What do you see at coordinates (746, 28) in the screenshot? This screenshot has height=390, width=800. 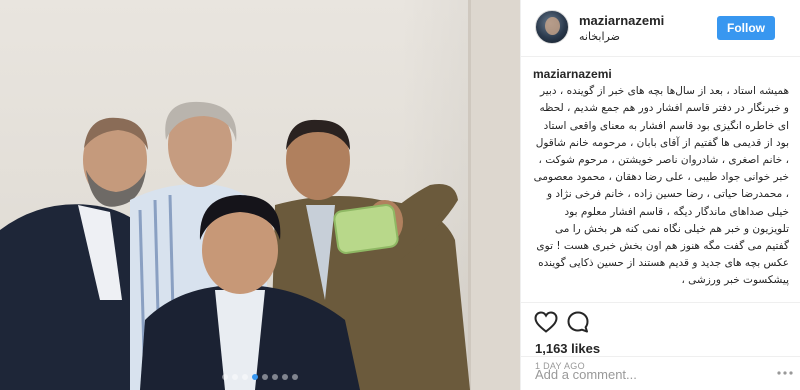 I see `follow-button: Follow` at bounding box center [746, 28].